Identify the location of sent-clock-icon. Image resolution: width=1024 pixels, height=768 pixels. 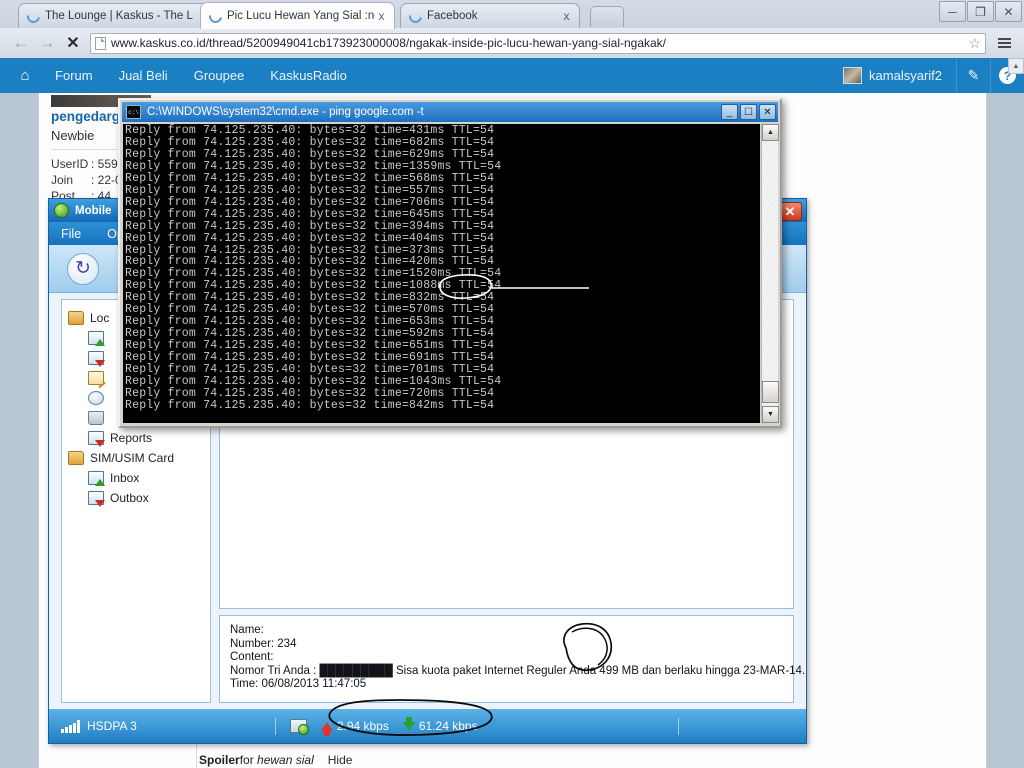
(96, 398).